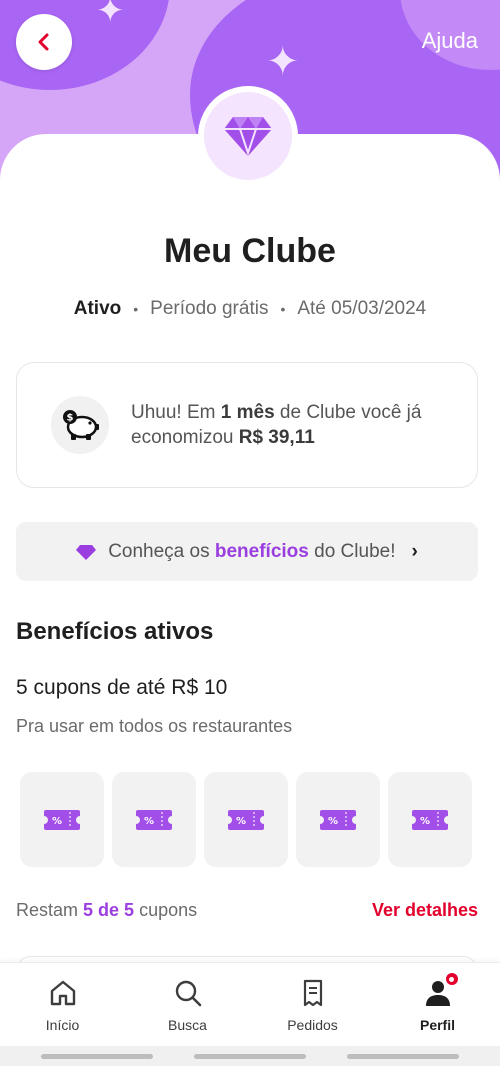  I want to click on nav-item-profile: Perfil, so click(437, 1004).